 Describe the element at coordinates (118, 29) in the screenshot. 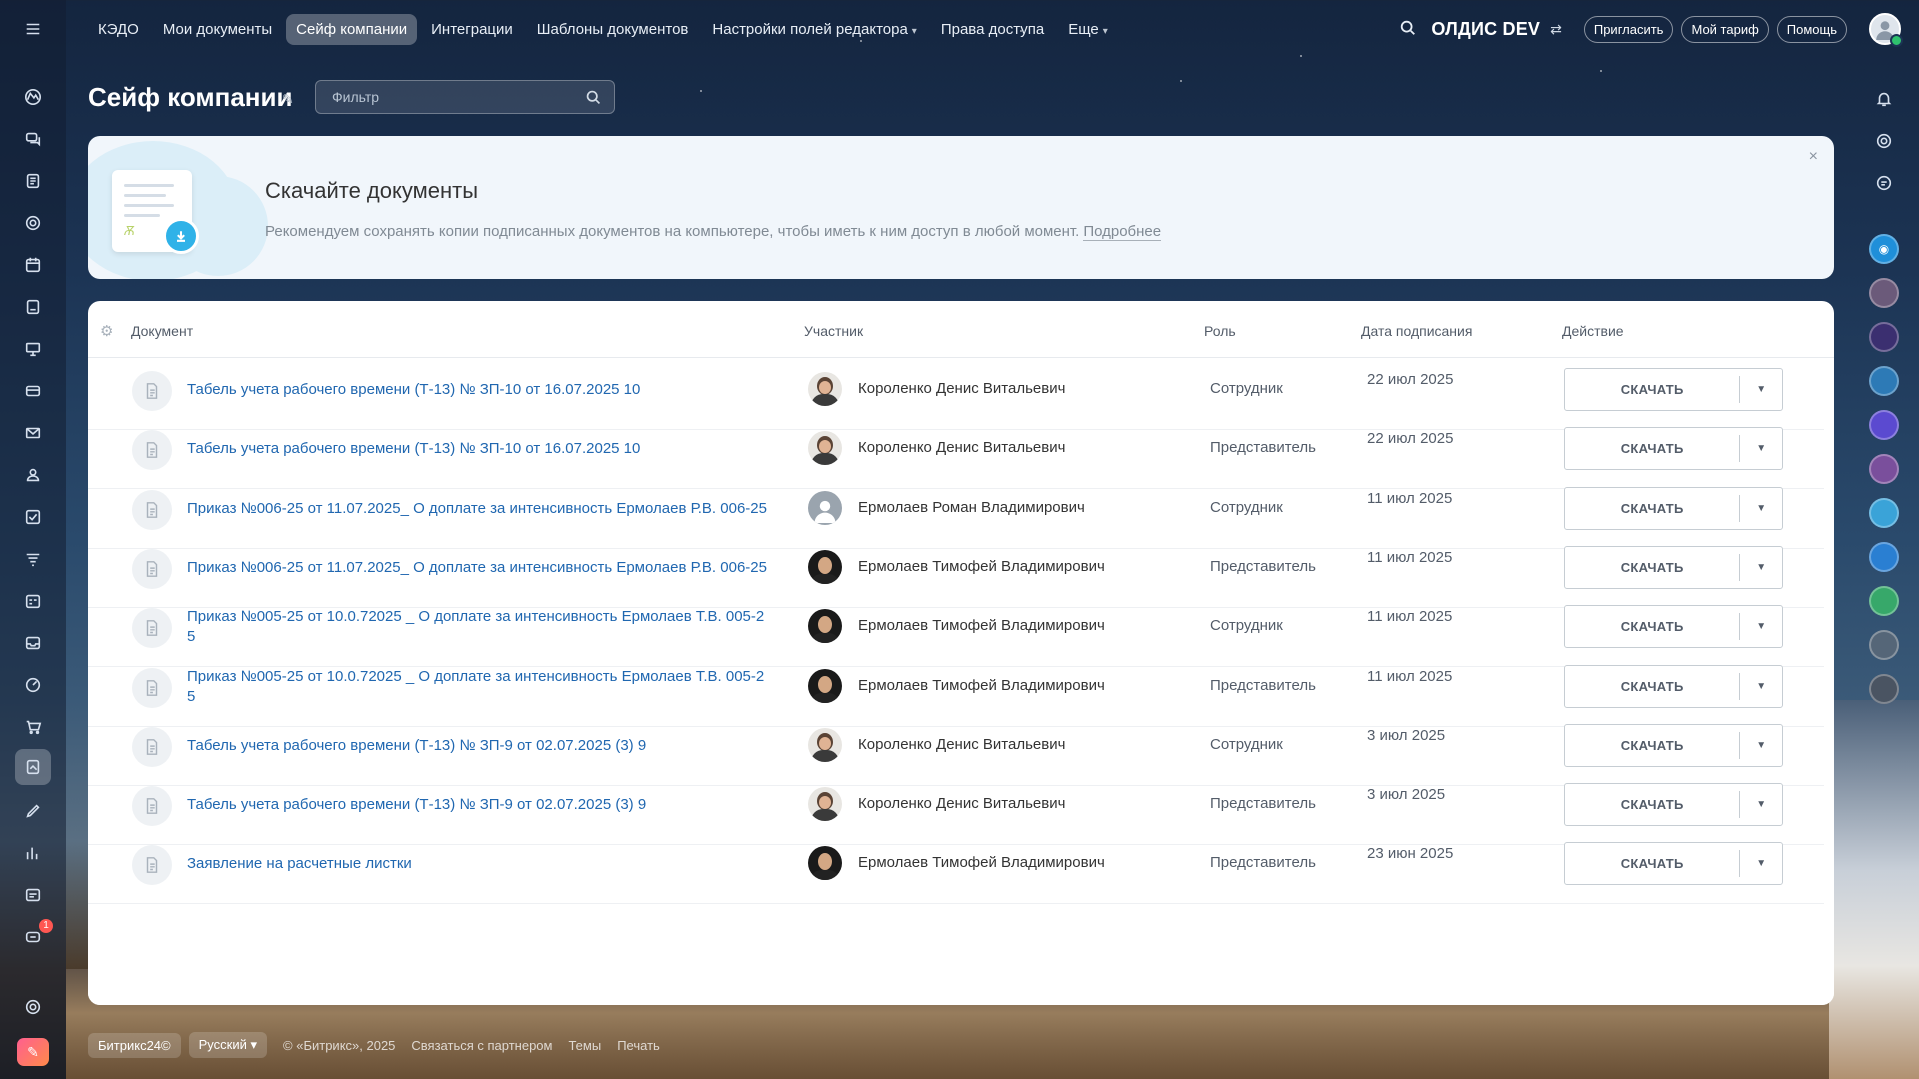

I see `nav-kedo: КЭДО` at that location.